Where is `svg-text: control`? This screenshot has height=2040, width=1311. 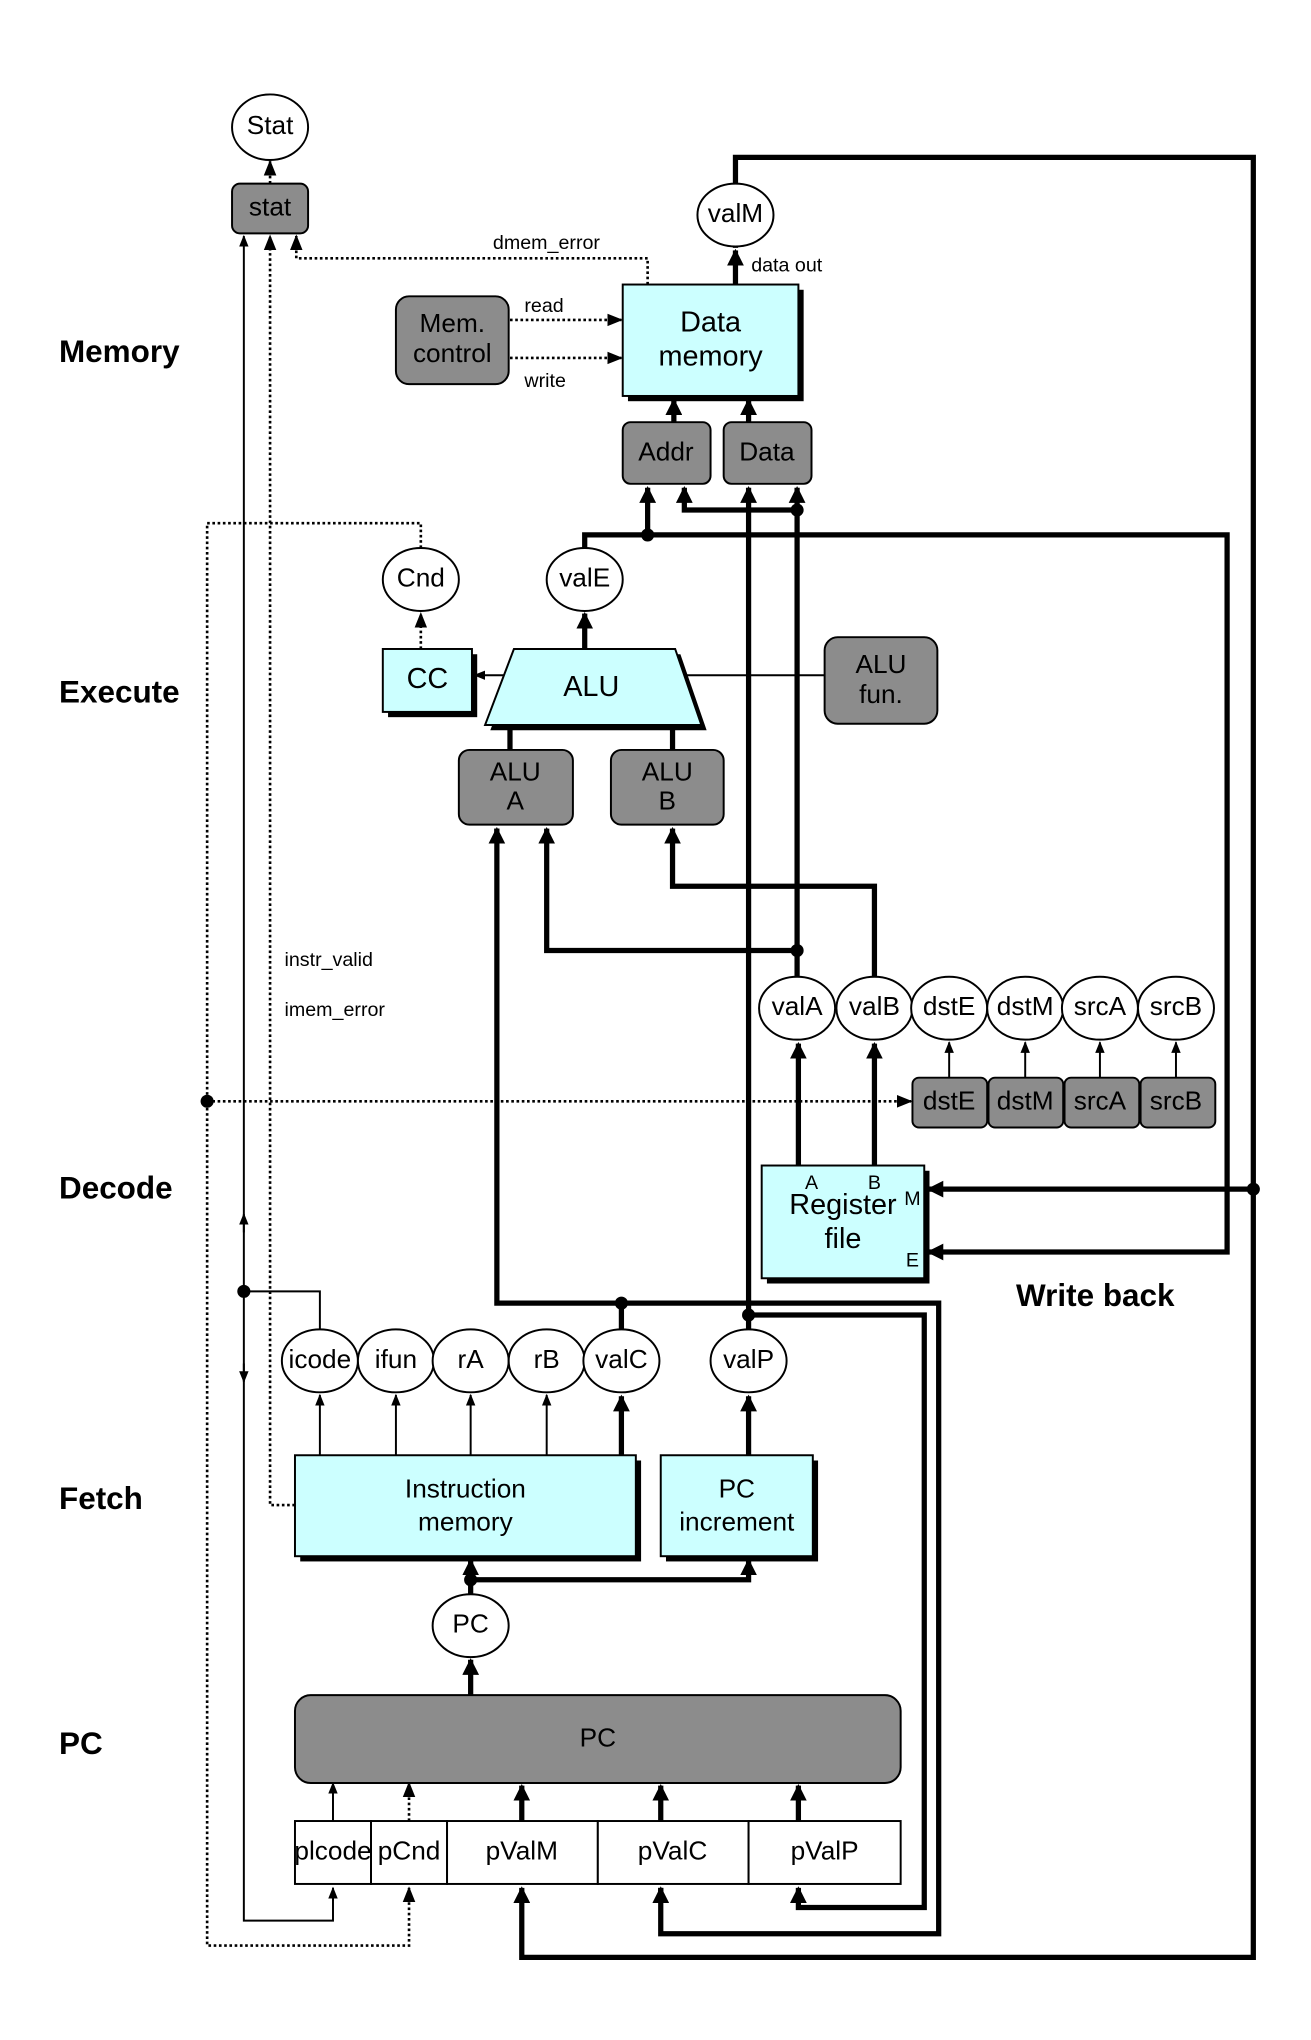 svg-text: control is located at coordinates (452, 353).